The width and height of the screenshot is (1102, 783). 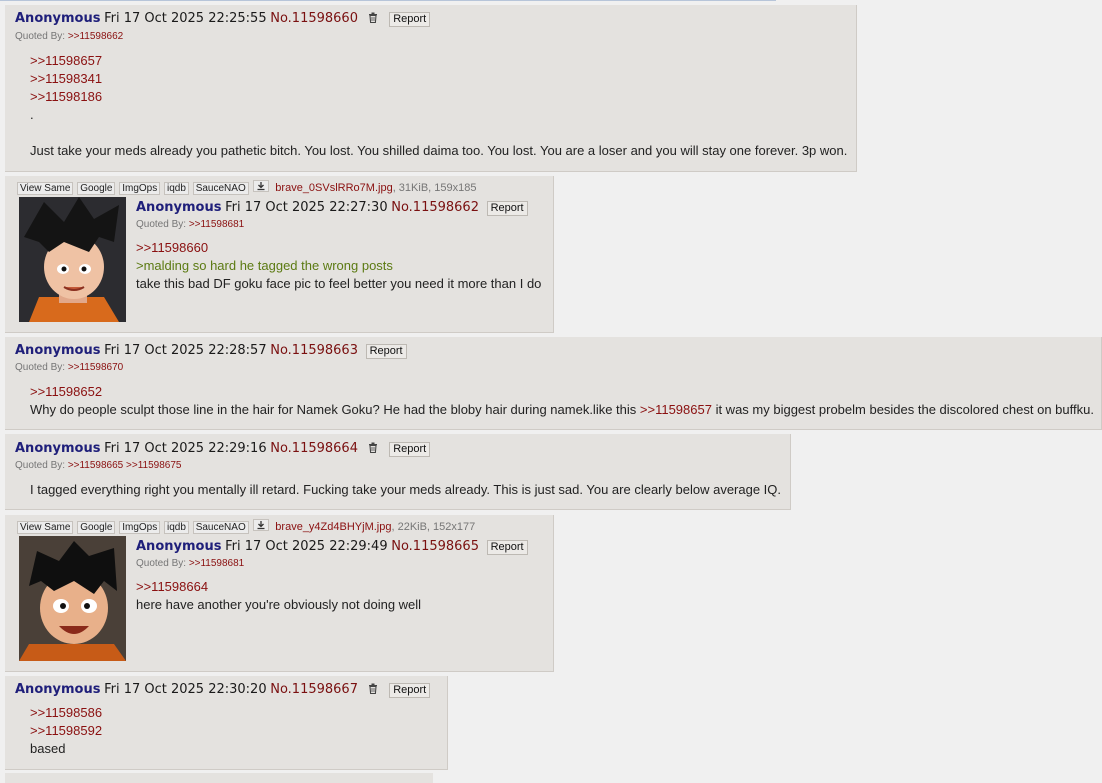 I want to click on quote-link: >>11598186, so click(x=438, y=97).